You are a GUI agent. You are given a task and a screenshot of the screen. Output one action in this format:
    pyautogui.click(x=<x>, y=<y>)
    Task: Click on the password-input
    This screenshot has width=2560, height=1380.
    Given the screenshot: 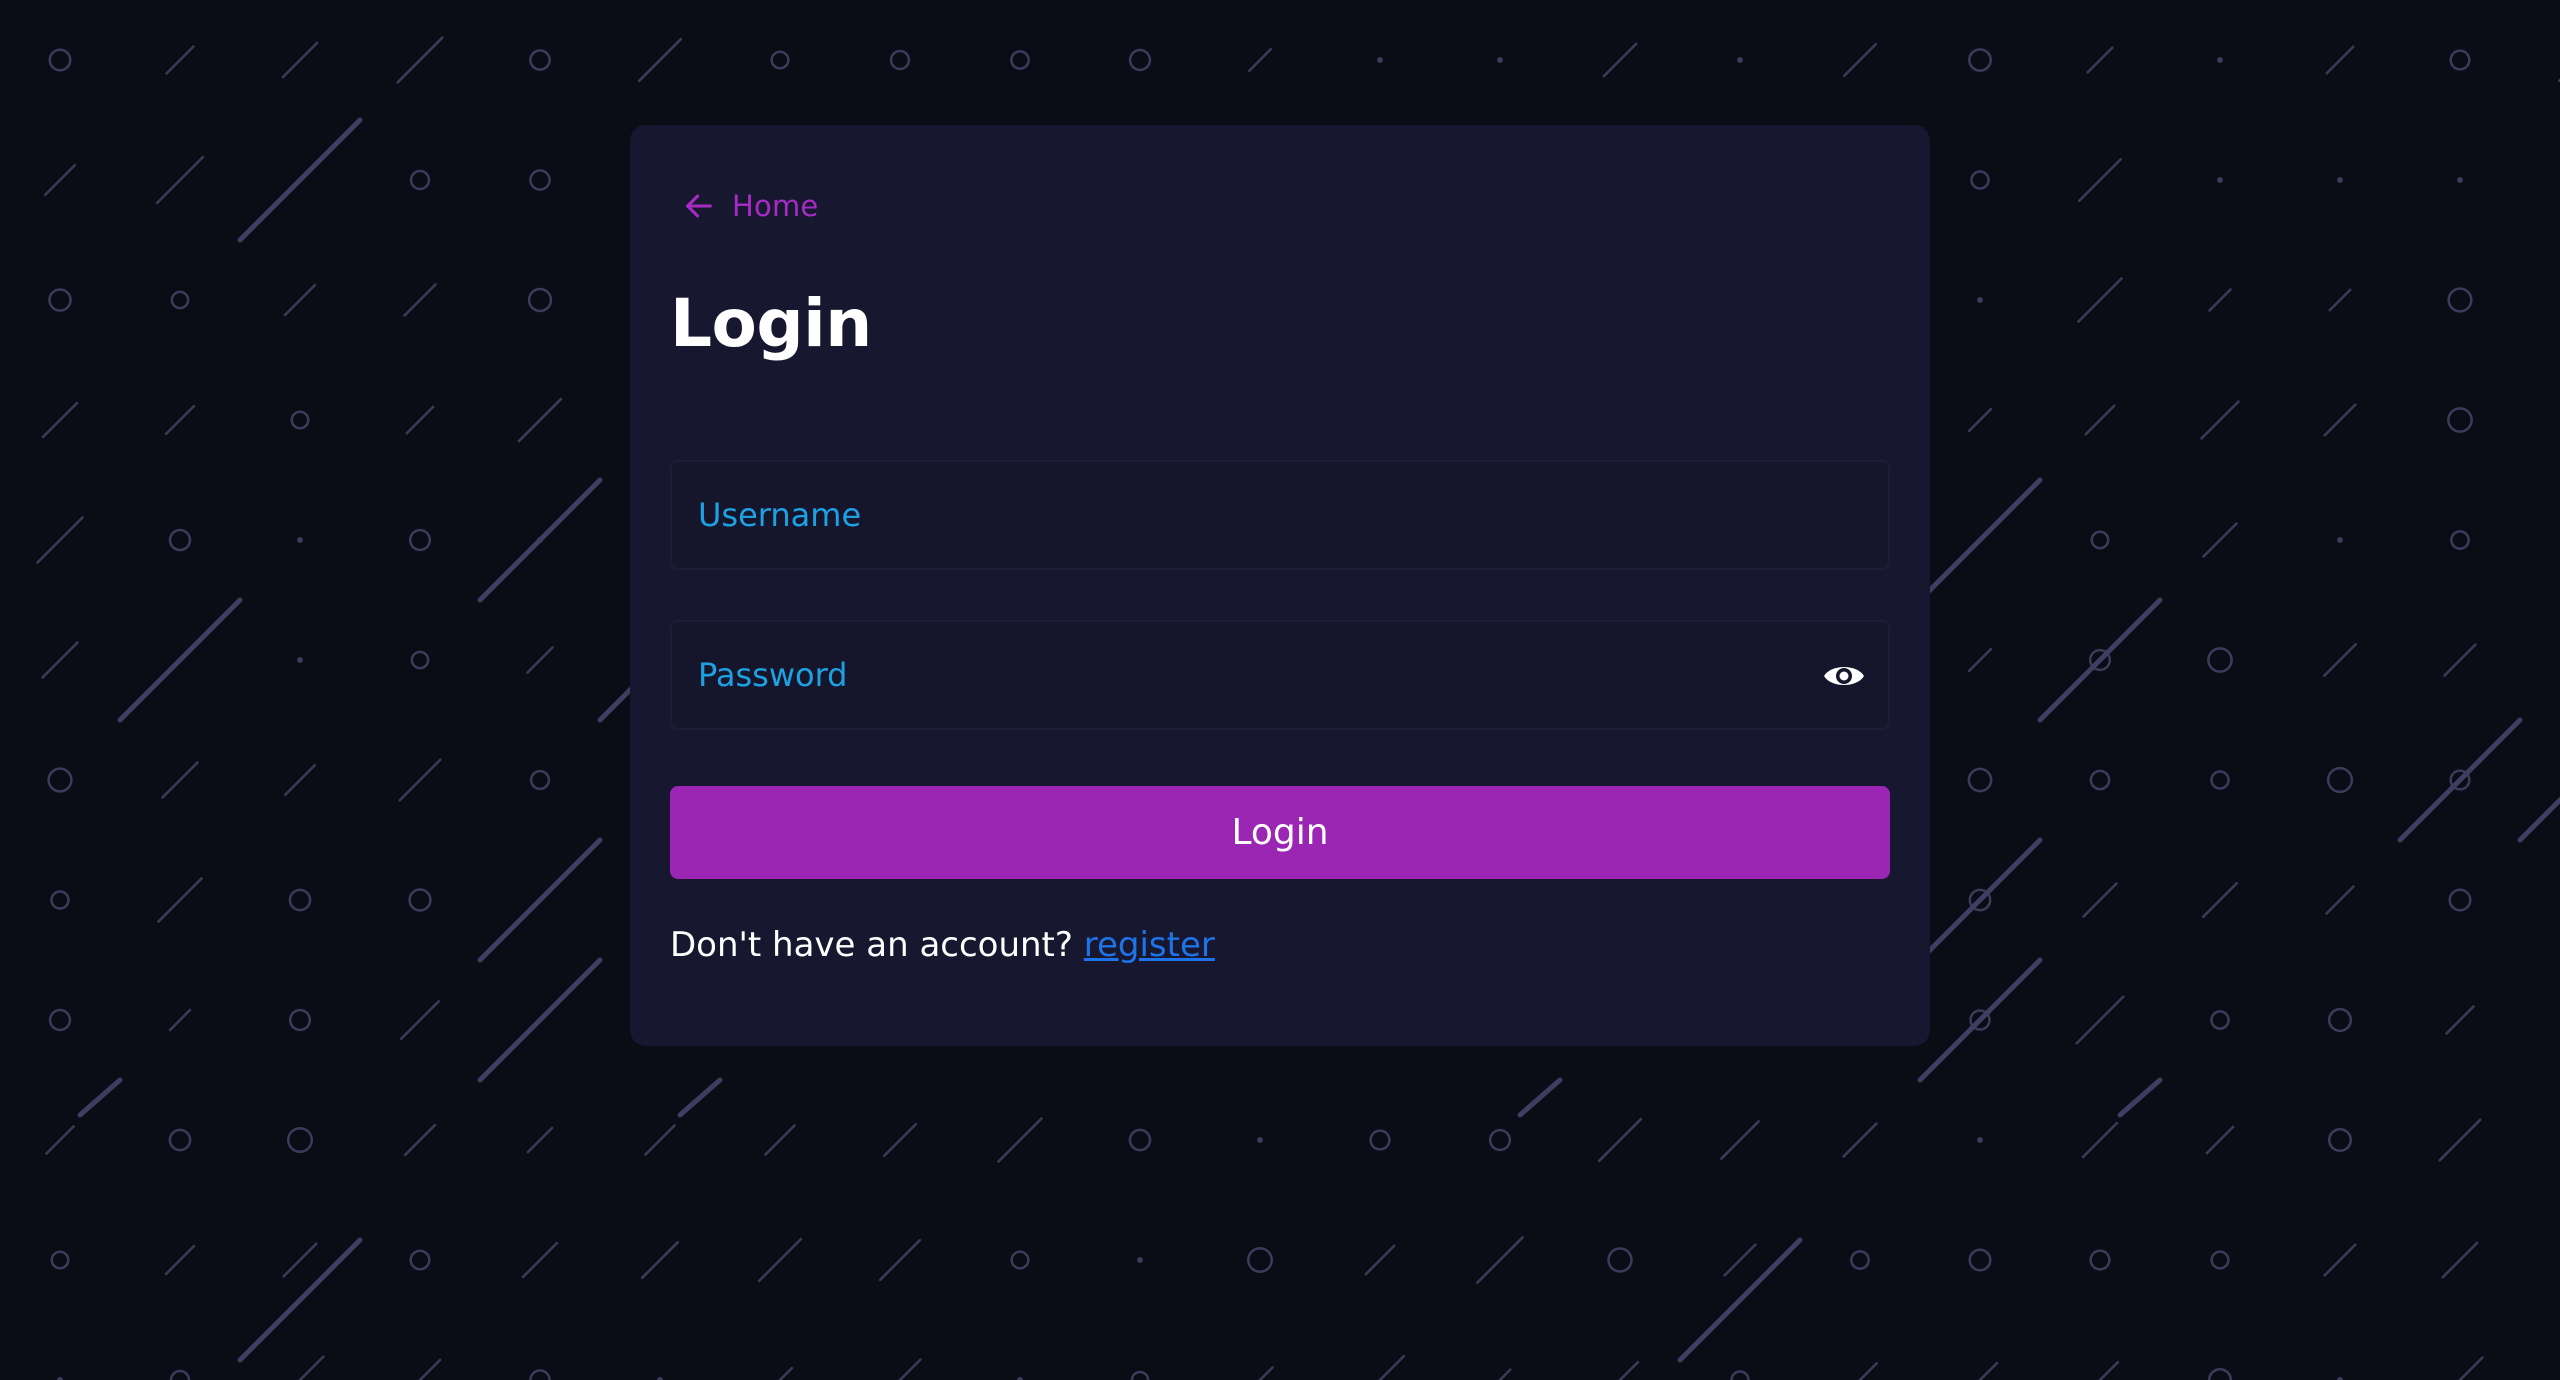 What is the action you would take?
    pyautogui.click(x=1280, y=675)
    